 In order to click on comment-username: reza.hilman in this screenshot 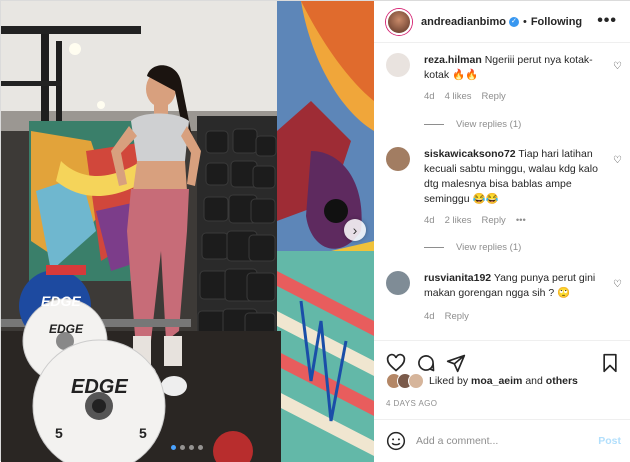, I will do `click(453, 60)`.